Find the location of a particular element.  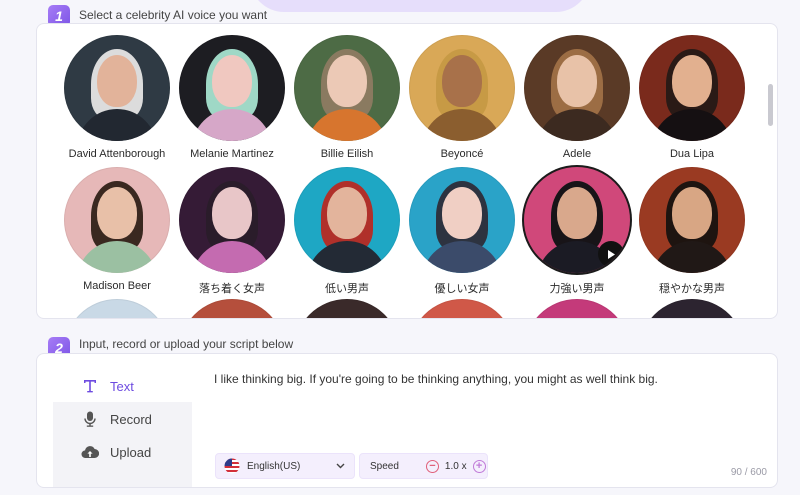

voice-card: Beyoncé is located at coordinates (462, 97).